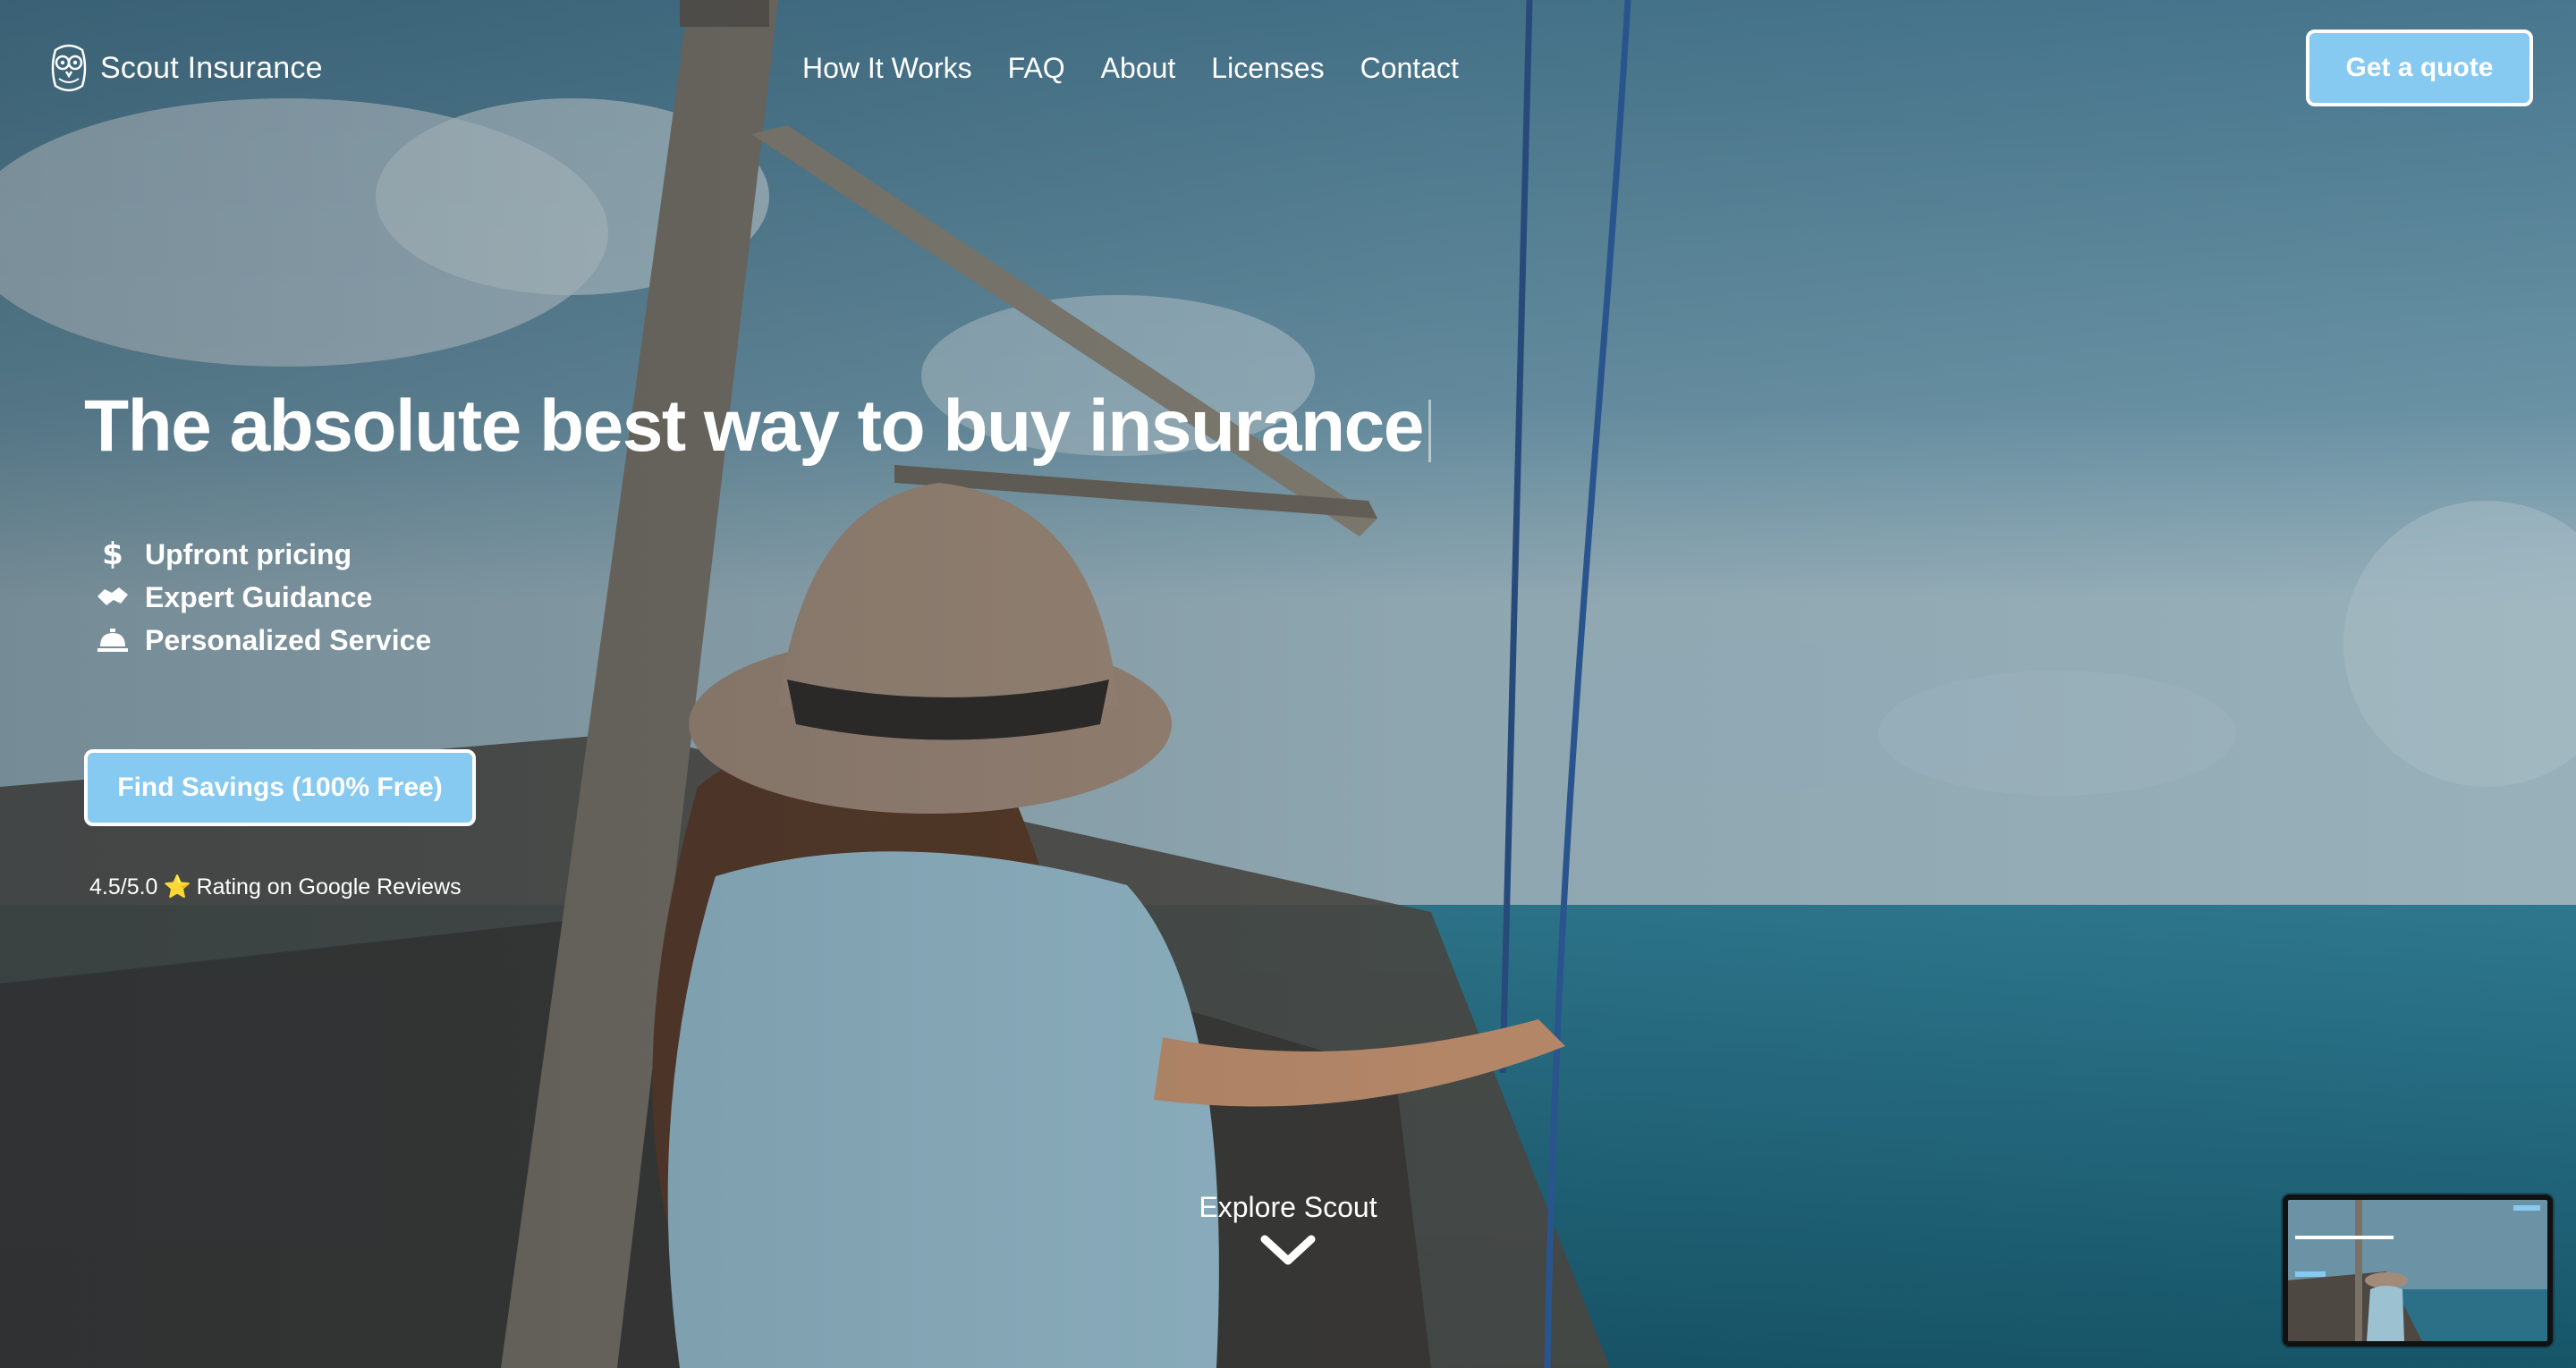 The image size is (2576, 1368). I want to click on brand-logo-link: Scout Insurance, so click(185, 68).